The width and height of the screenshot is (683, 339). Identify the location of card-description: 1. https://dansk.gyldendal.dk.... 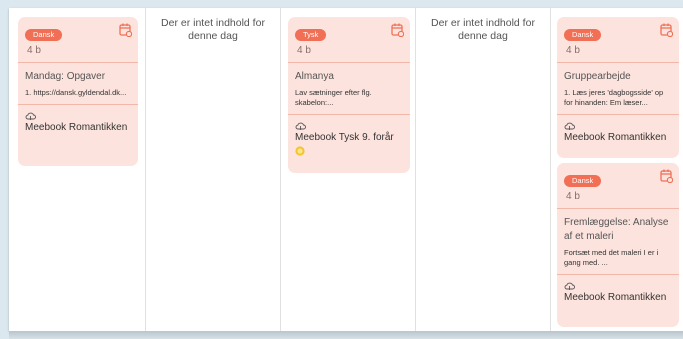
(76, 92).